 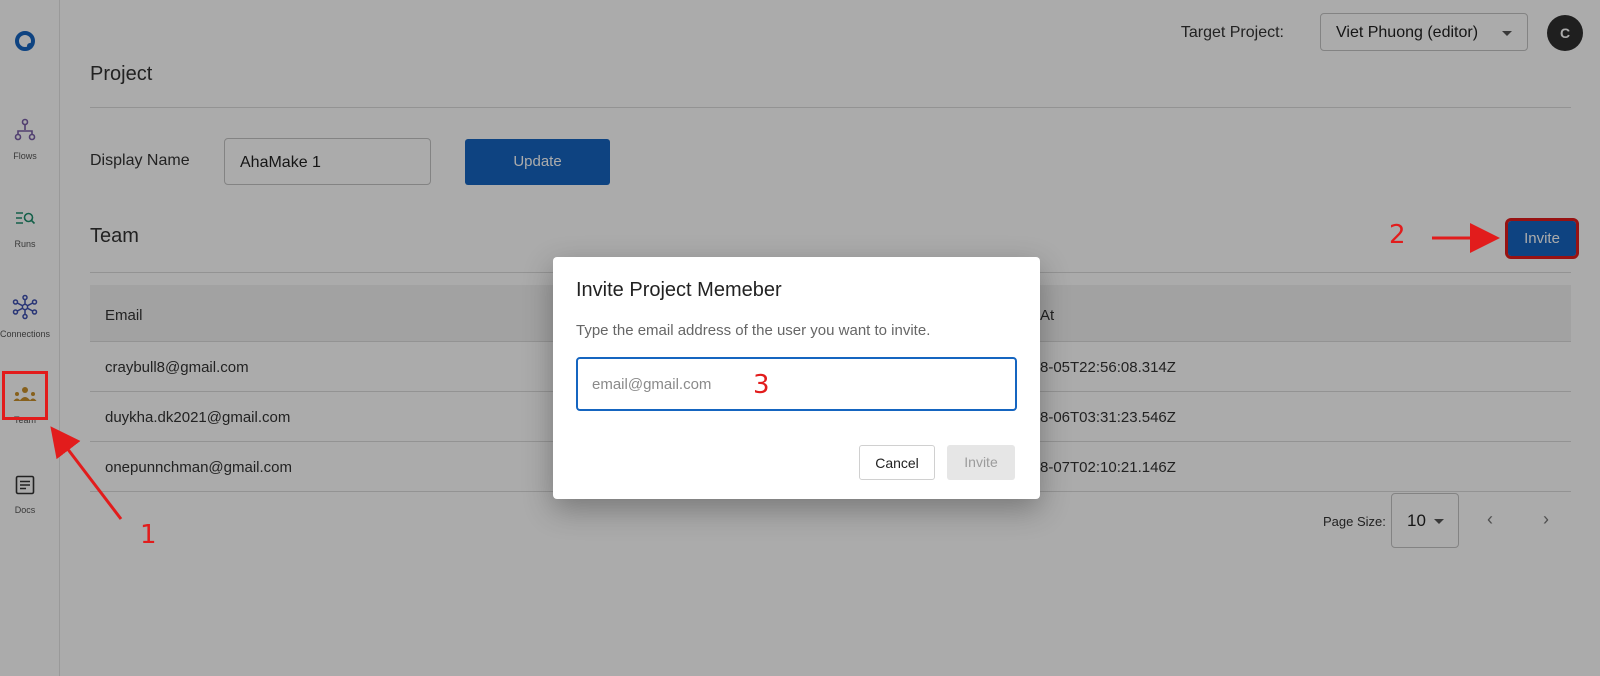 What do you see at coordinates (148, 535) in the screenshot?
I see `annotation-step-1: 1` at bounding box center [148, 535].